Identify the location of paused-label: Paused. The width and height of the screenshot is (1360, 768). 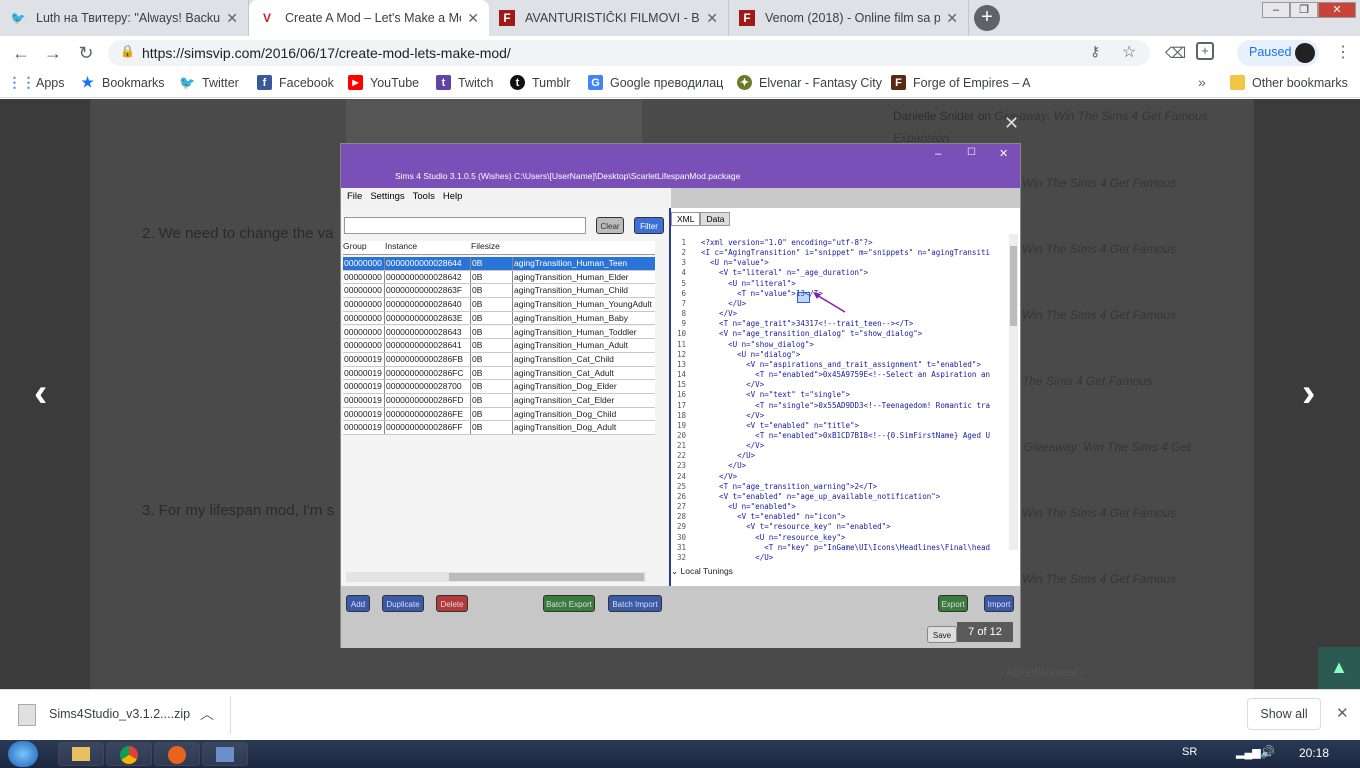
(1270, 52).